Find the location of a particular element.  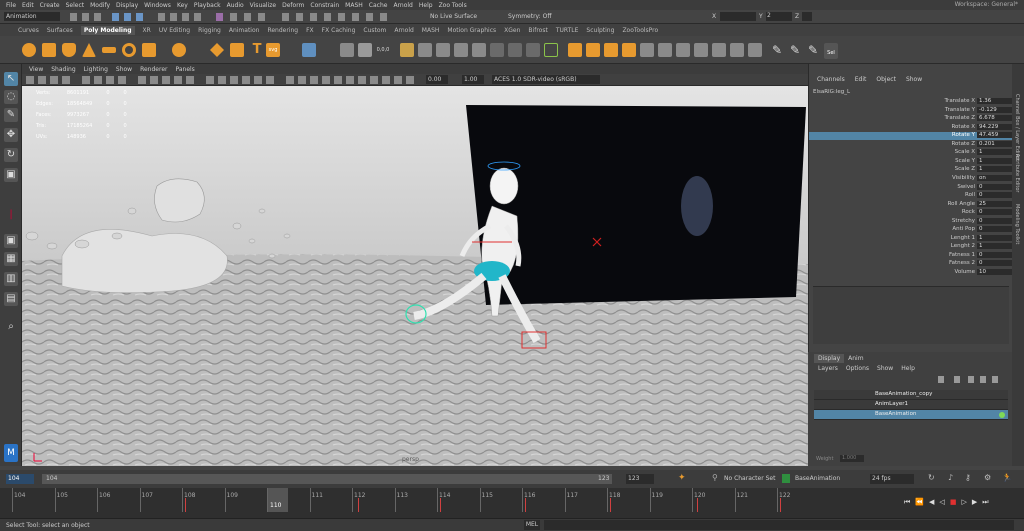

reduce-icon is located at coordinates (611, 50).